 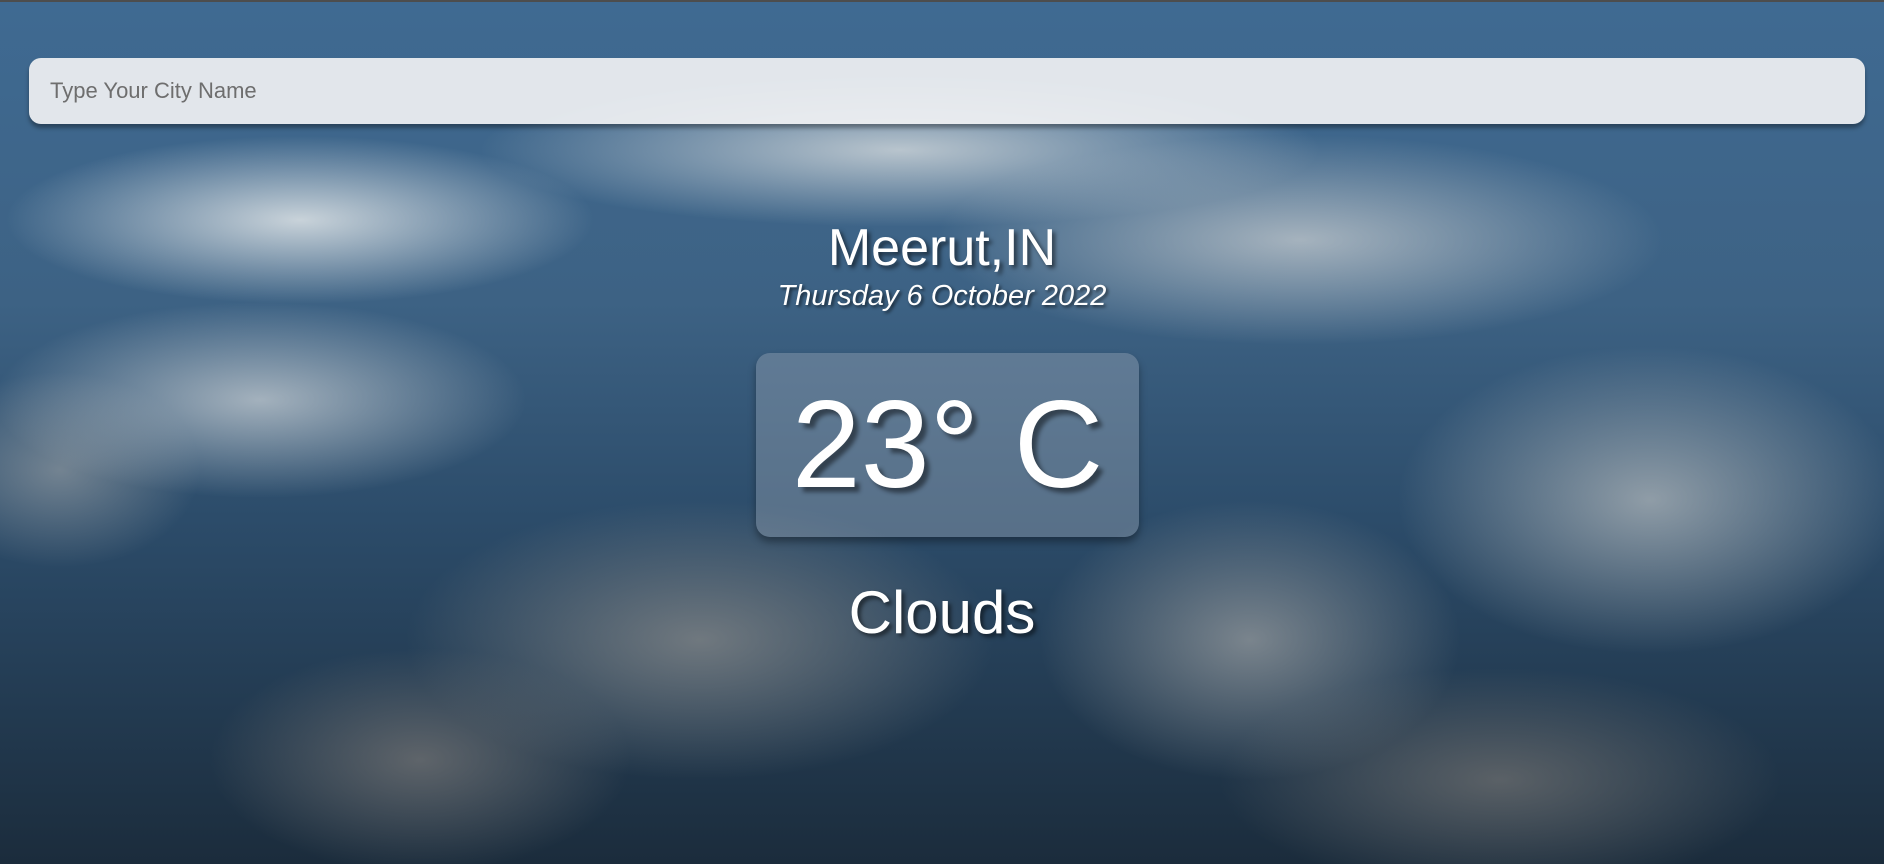 I want to click on temperature-card: 23° C, so click(x=947, y=445).